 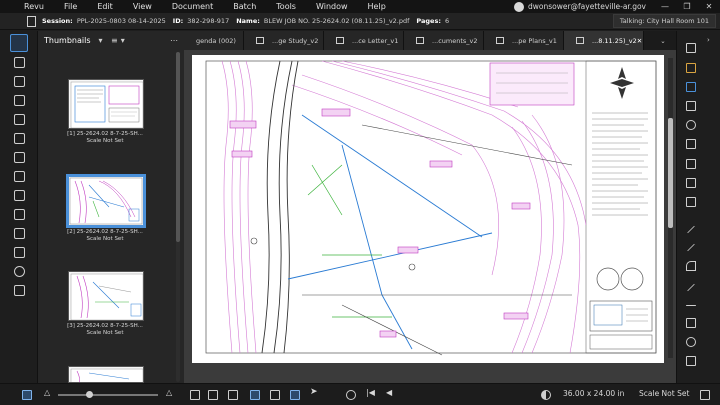 What do you see at coordinates (27, 6) in the screenshot?
I see `menu-revu: Revu` at bounding box center [27, 6].